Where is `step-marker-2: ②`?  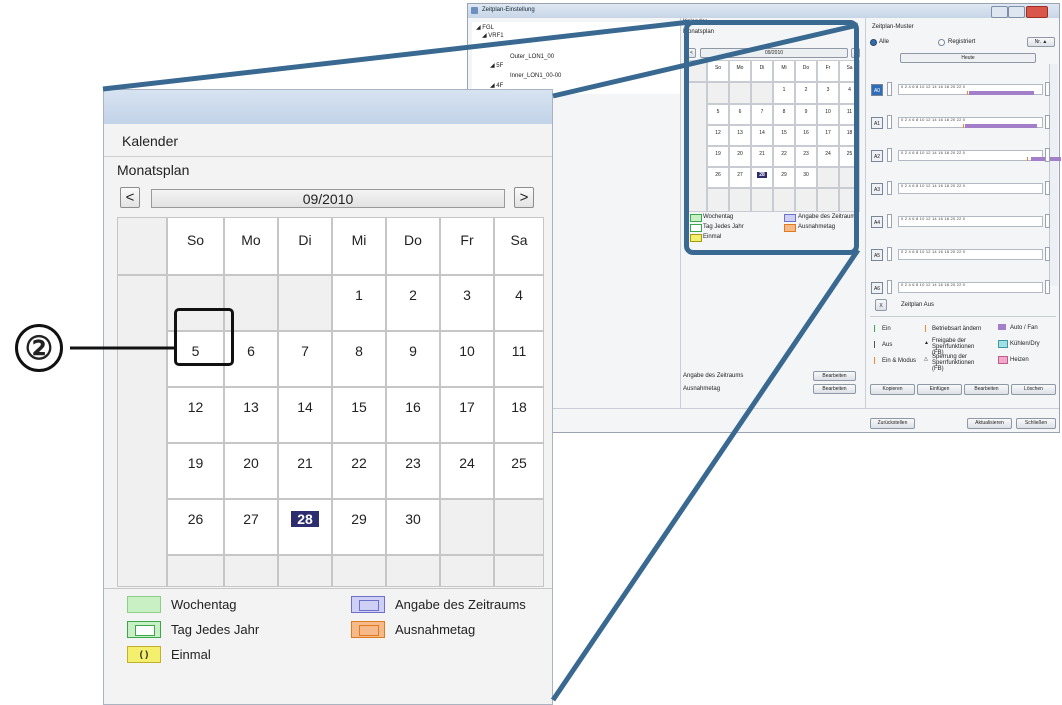 step-marker-2: ② is located at coordinates (39, 348).